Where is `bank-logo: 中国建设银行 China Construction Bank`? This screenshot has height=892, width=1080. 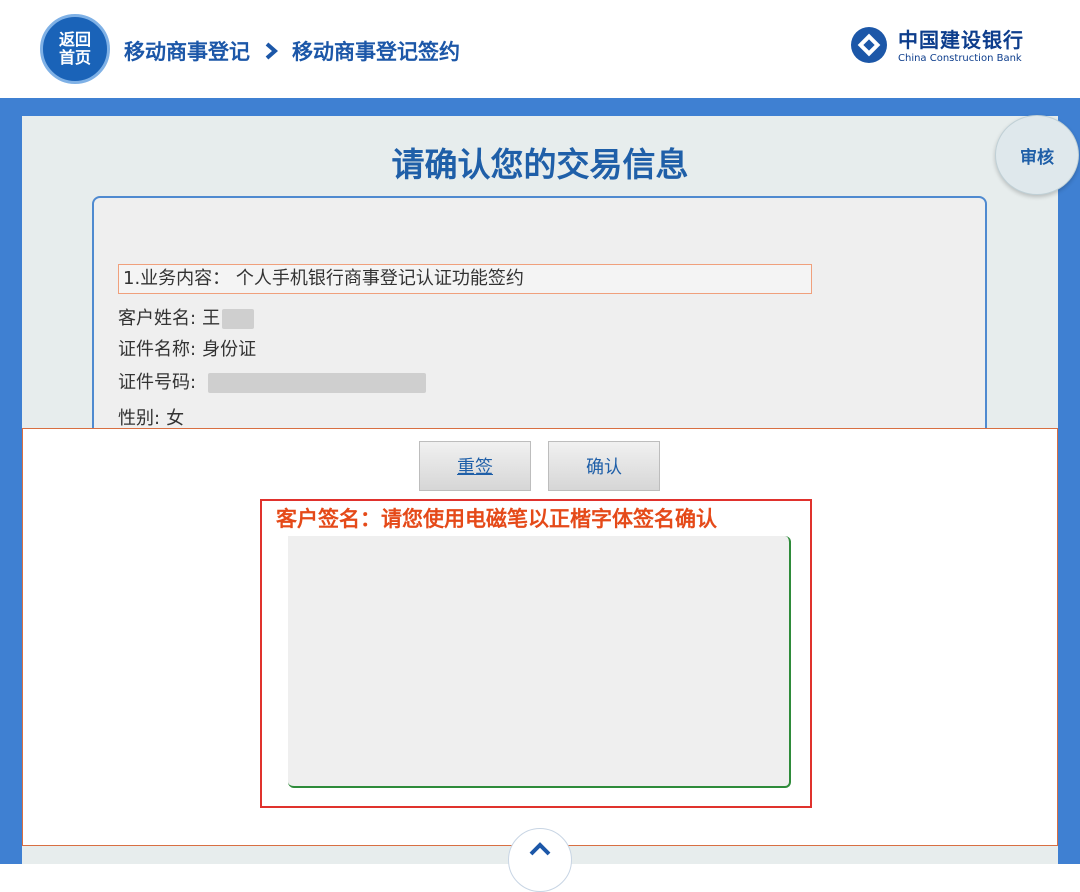 bank-logo: 中国建设银行 China Construction Bank is located at coordinates (937, 47).